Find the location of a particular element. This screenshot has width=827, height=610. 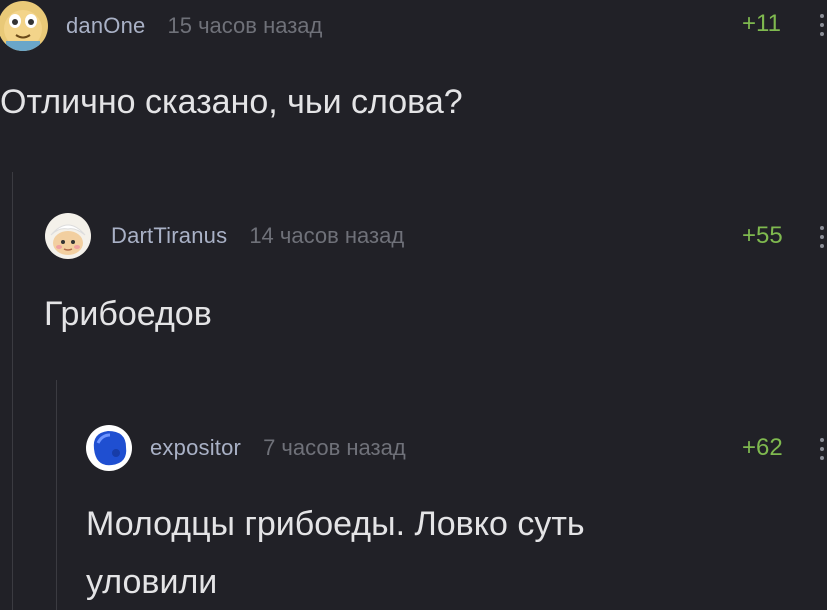

comment-text: Грибоедов is located at coordinates (128, 314).